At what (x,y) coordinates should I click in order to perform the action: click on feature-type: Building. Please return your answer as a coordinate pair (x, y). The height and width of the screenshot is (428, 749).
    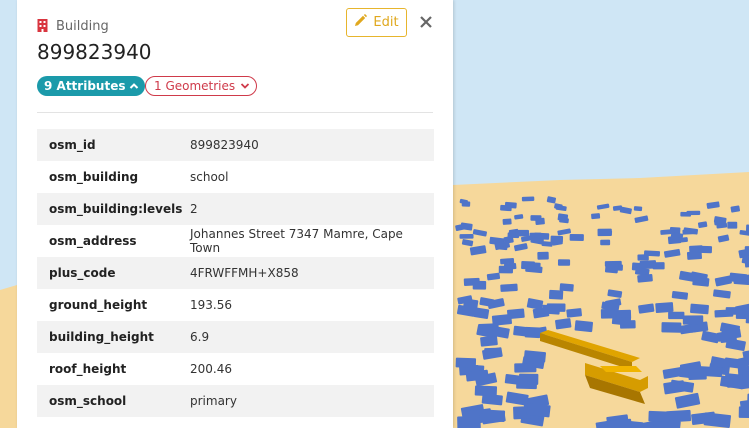
    Looking at the image, I should click on (73, 26).